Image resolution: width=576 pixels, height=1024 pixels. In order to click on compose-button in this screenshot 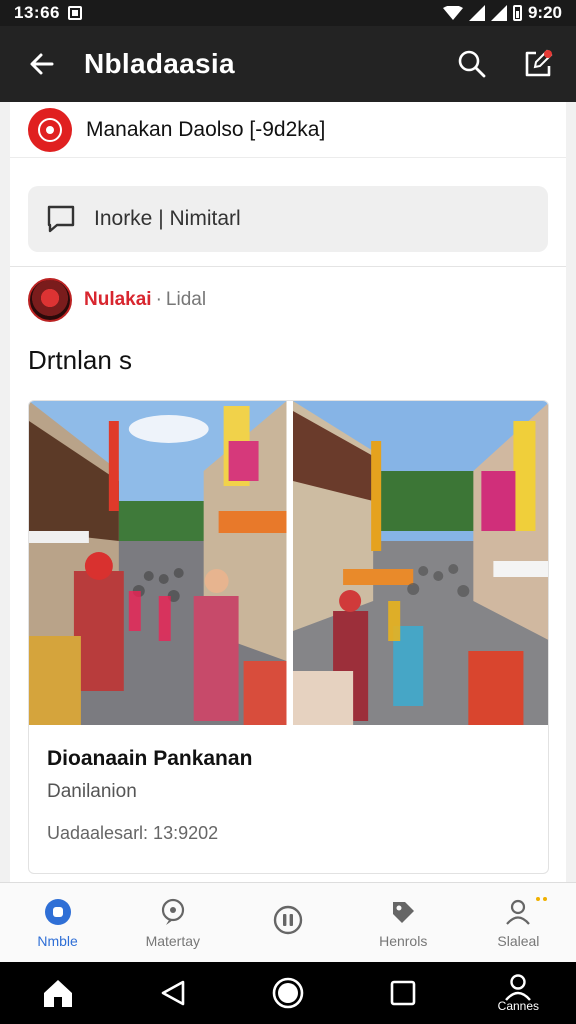, I will do `click(538, 64)`.